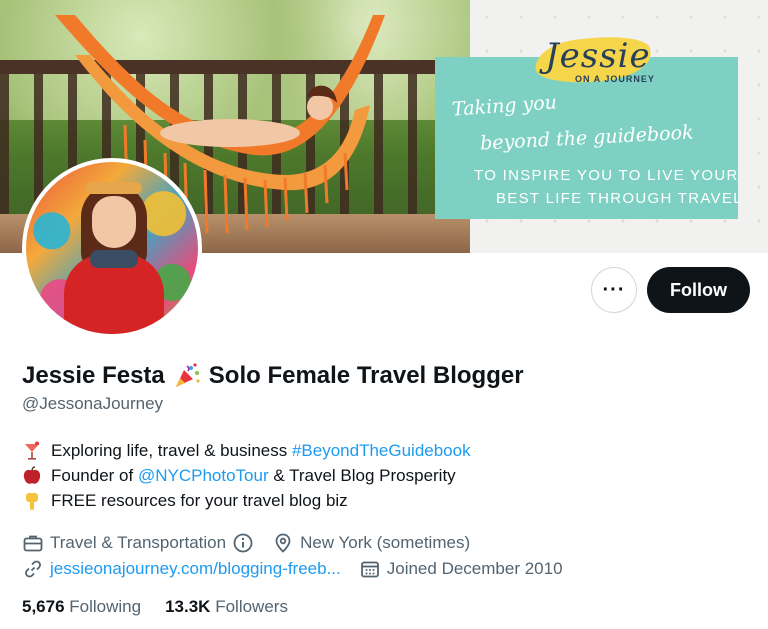  What do you see at coordinates (366, 375) in the screenshot?
I see `name-suffix: Solo Female Travel Blogger` at bounding box center [366, 375].